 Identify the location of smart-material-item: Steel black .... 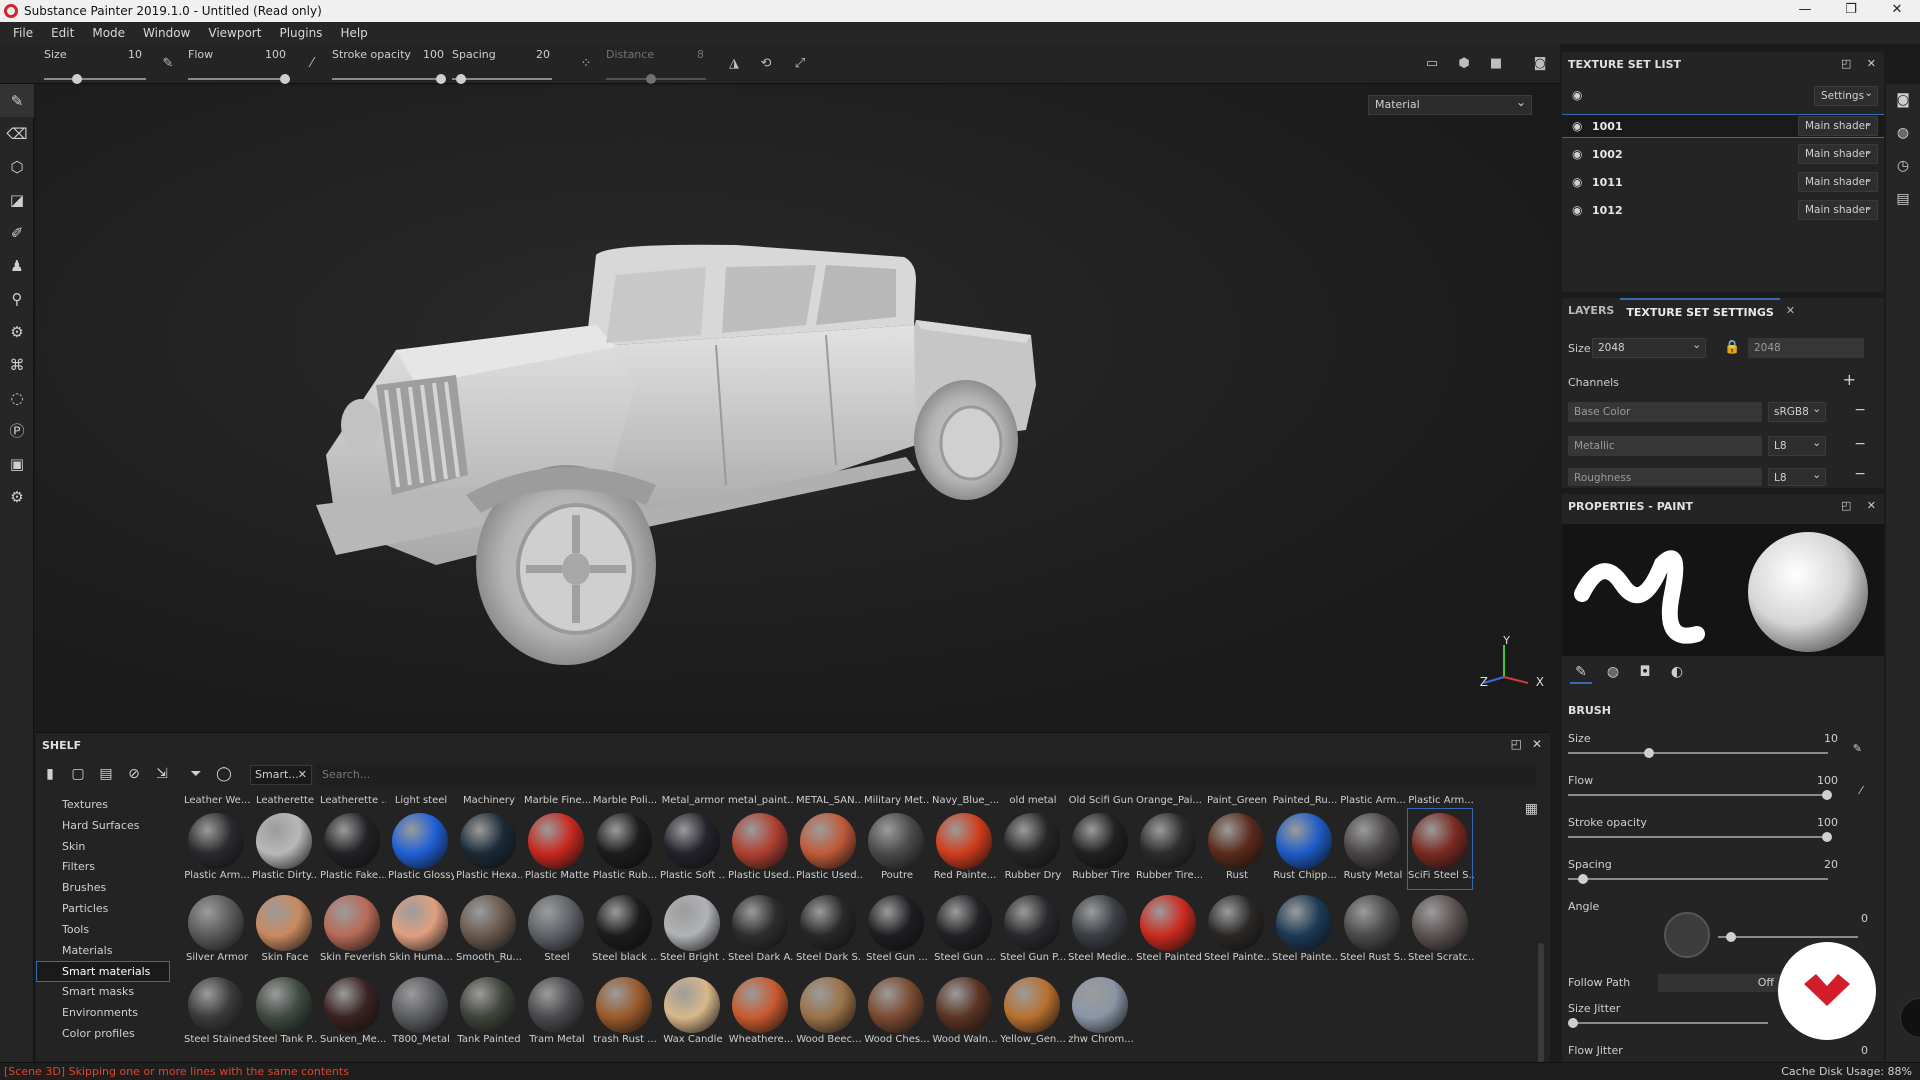
(625, 931).